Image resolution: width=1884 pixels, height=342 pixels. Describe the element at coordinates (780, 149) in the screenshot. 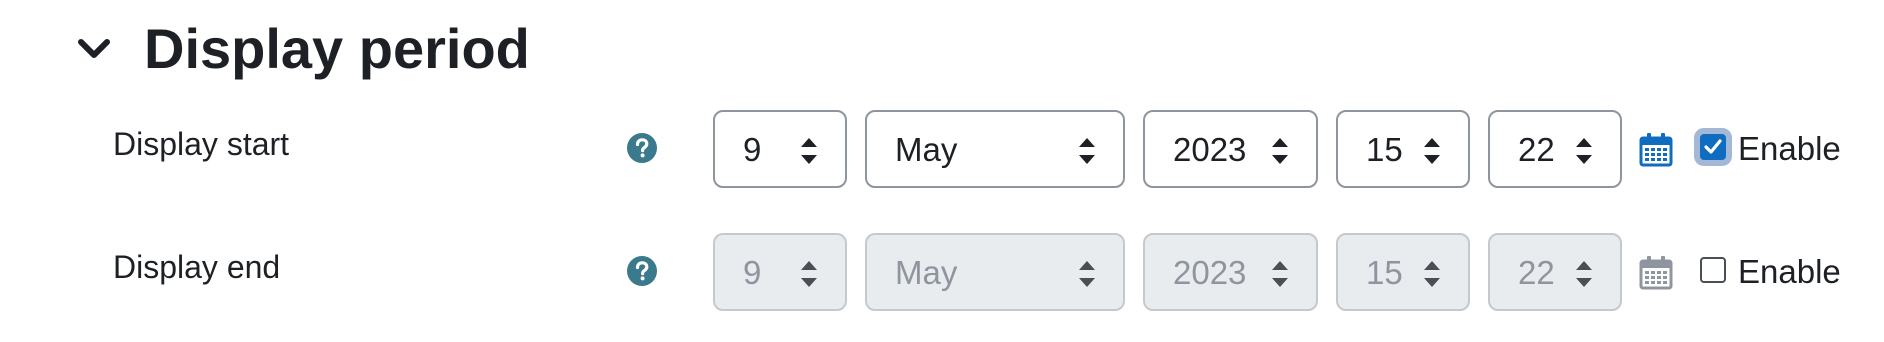

I see `start-day-select: 9` at that location.